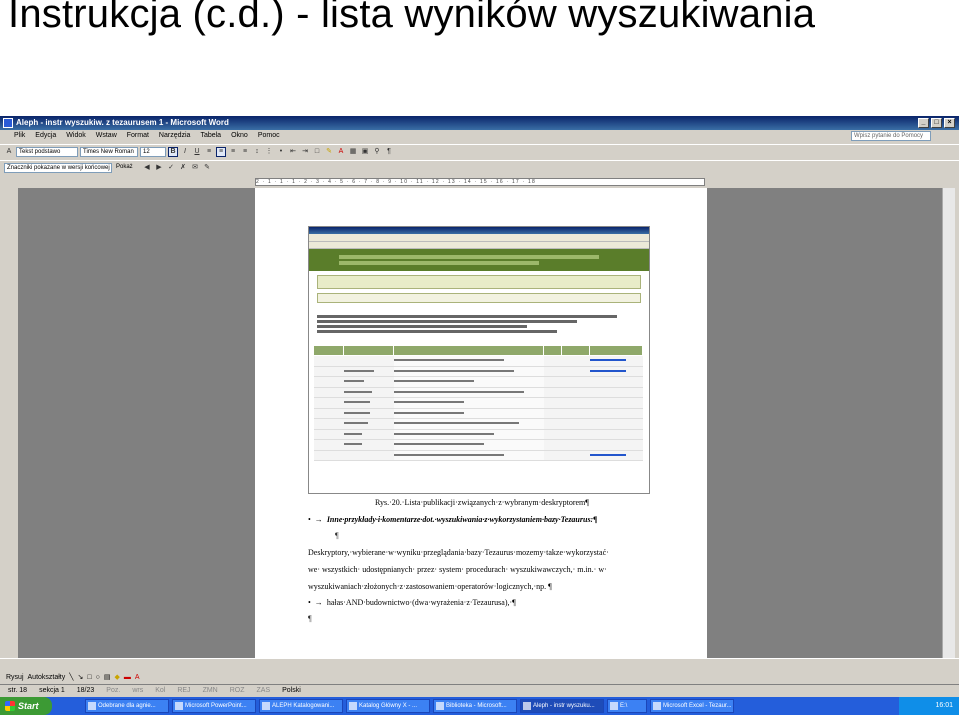 The width and height of the screenshot is (959, 715). Describe the element at coordinates (106, 136) in the screenshot. I see `menu-item-wstaw: Wstaw` at that location.